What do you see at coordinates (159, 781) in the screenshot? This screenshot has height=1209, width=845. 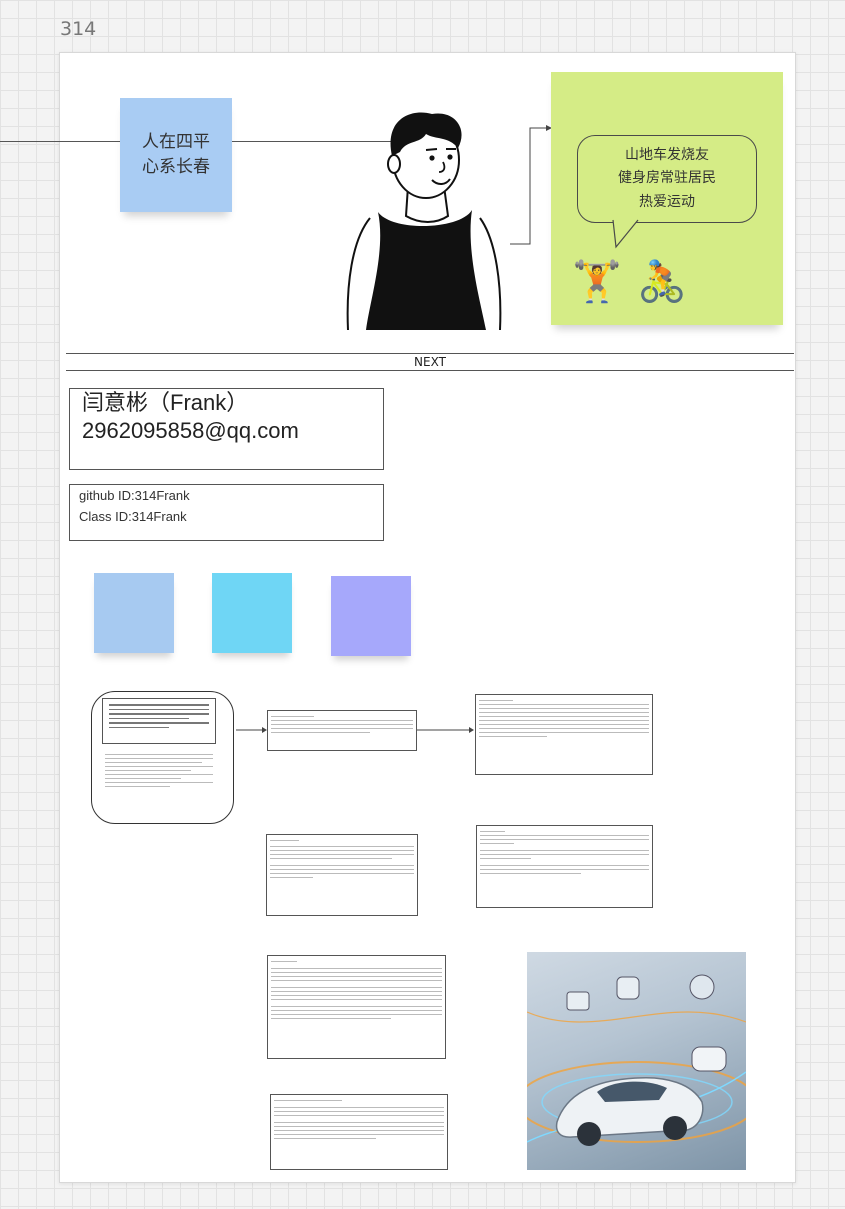 I see `flow-start-text` at bounding box center [159, 781].